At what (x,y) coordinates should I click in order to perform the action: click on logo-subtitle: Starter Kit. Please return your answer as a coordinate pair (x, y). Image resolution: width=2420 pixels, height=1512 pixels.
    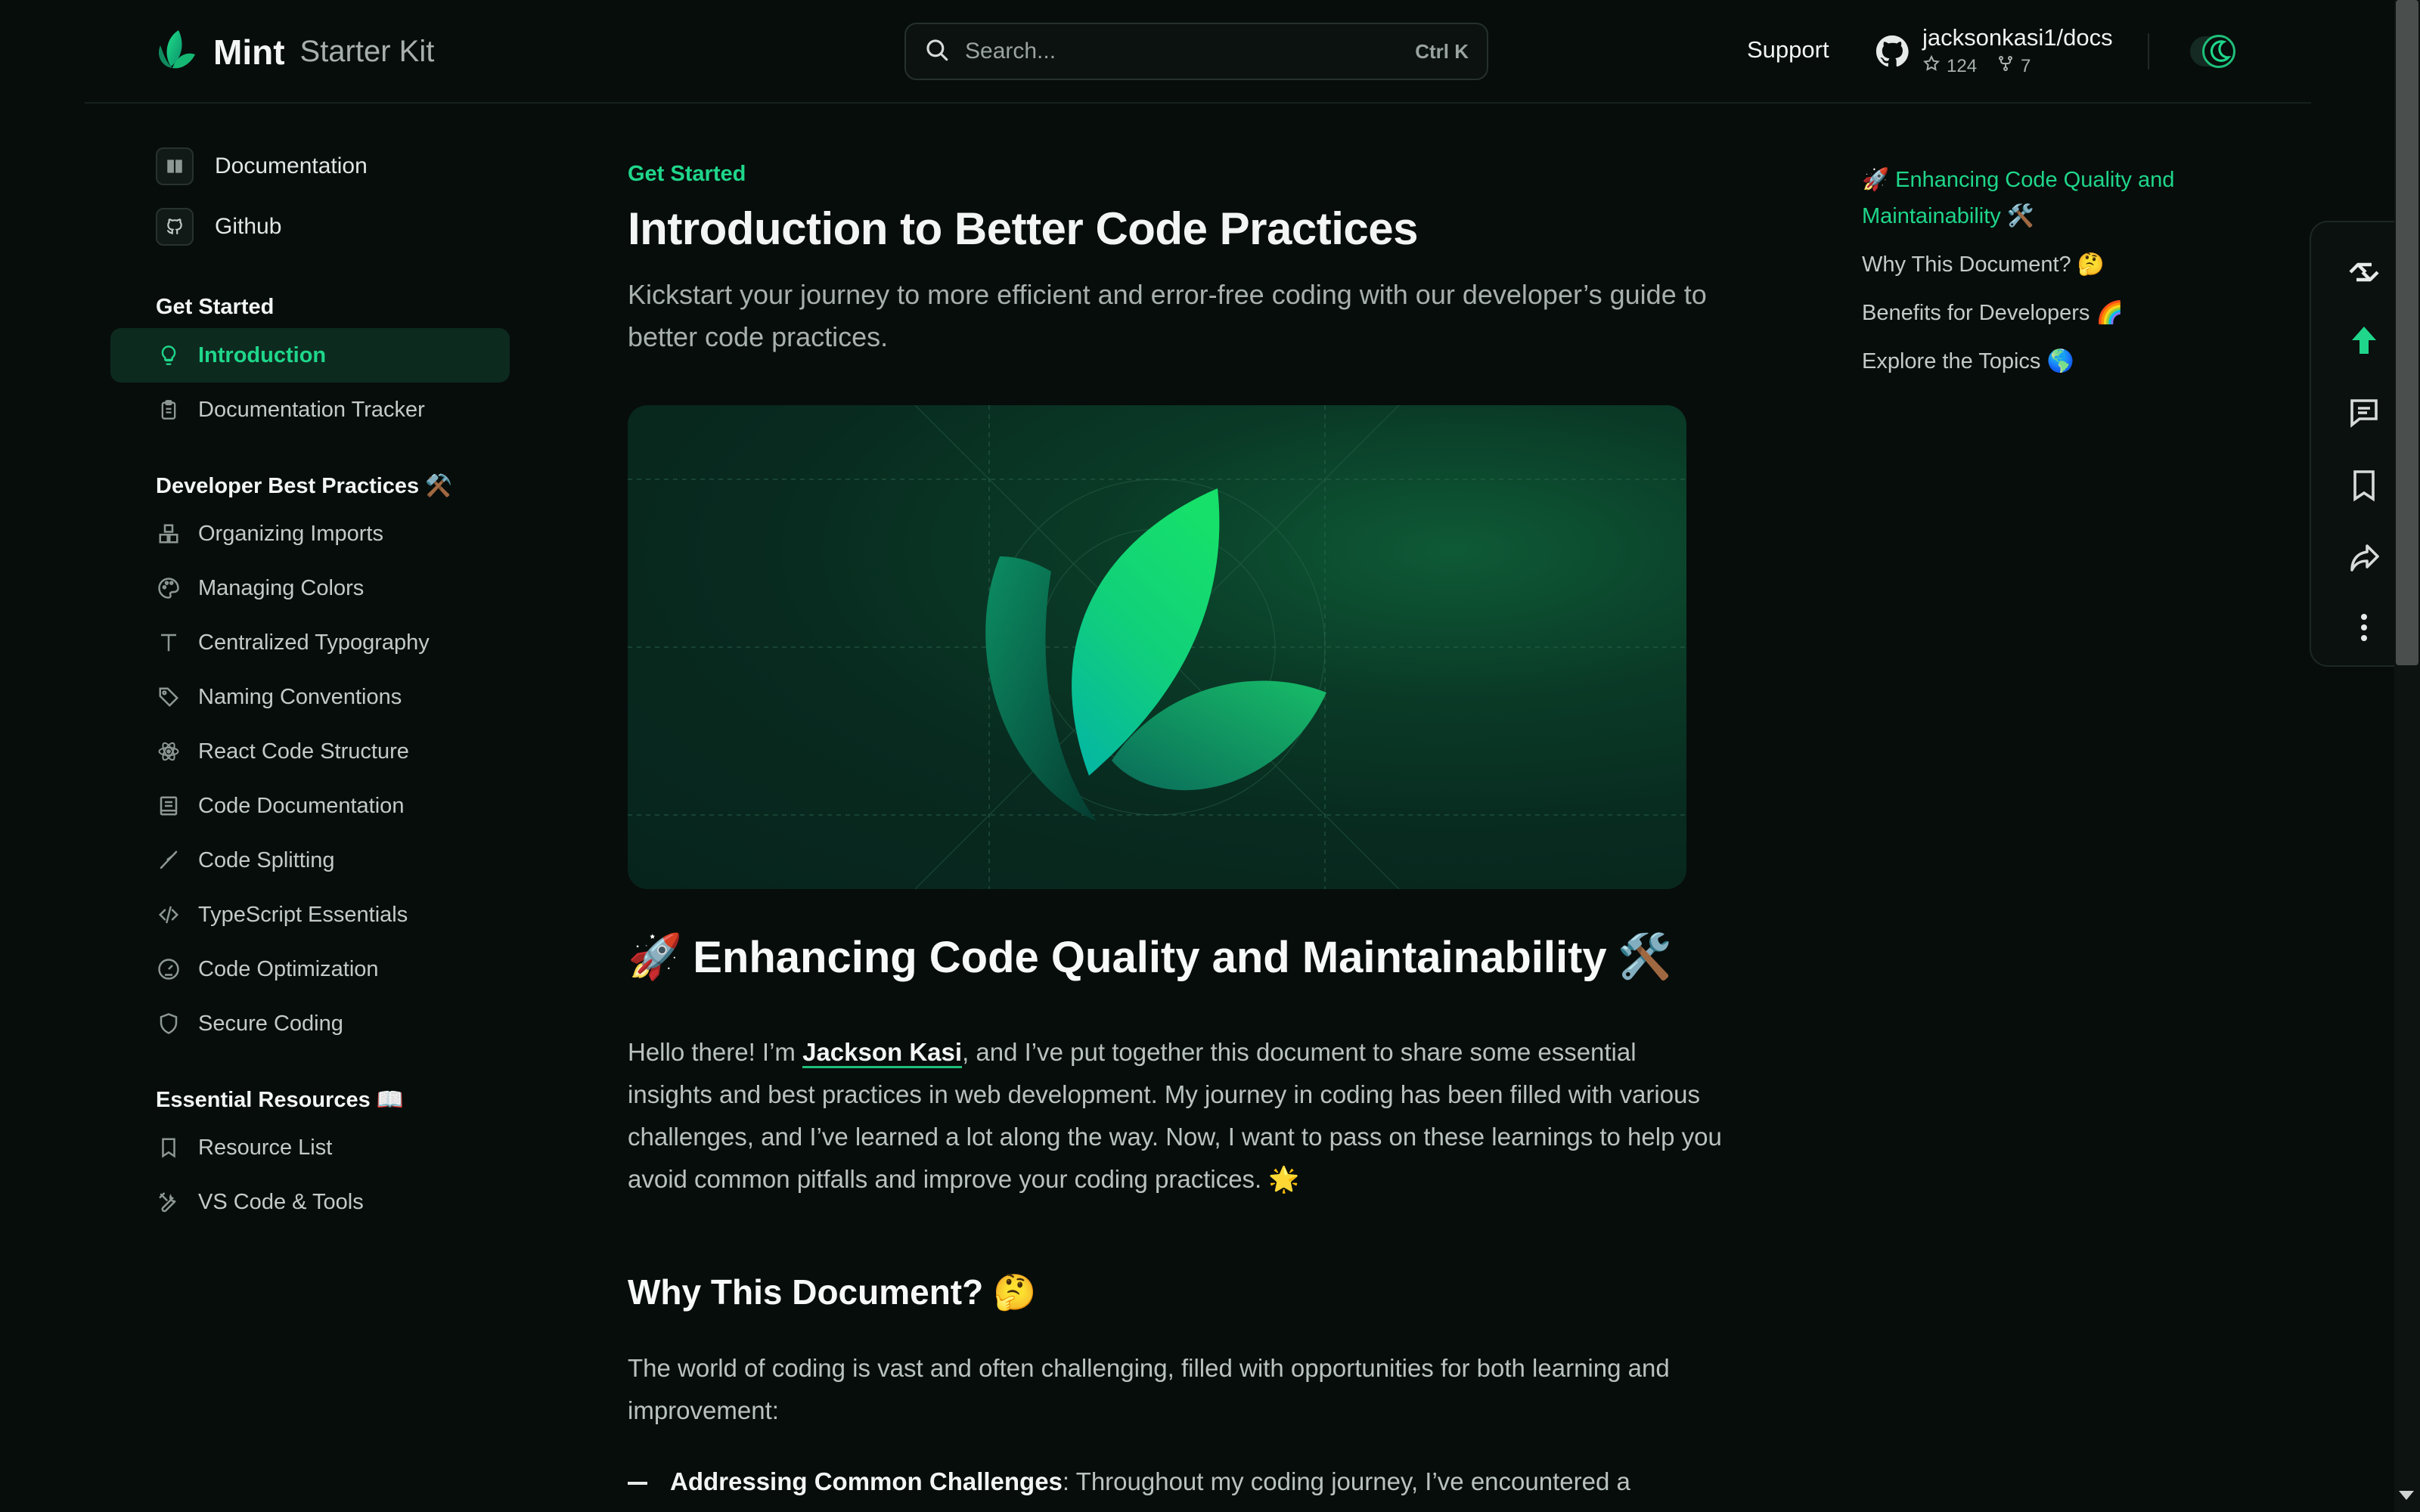
    Looking at the image, I should click on (367, 52).